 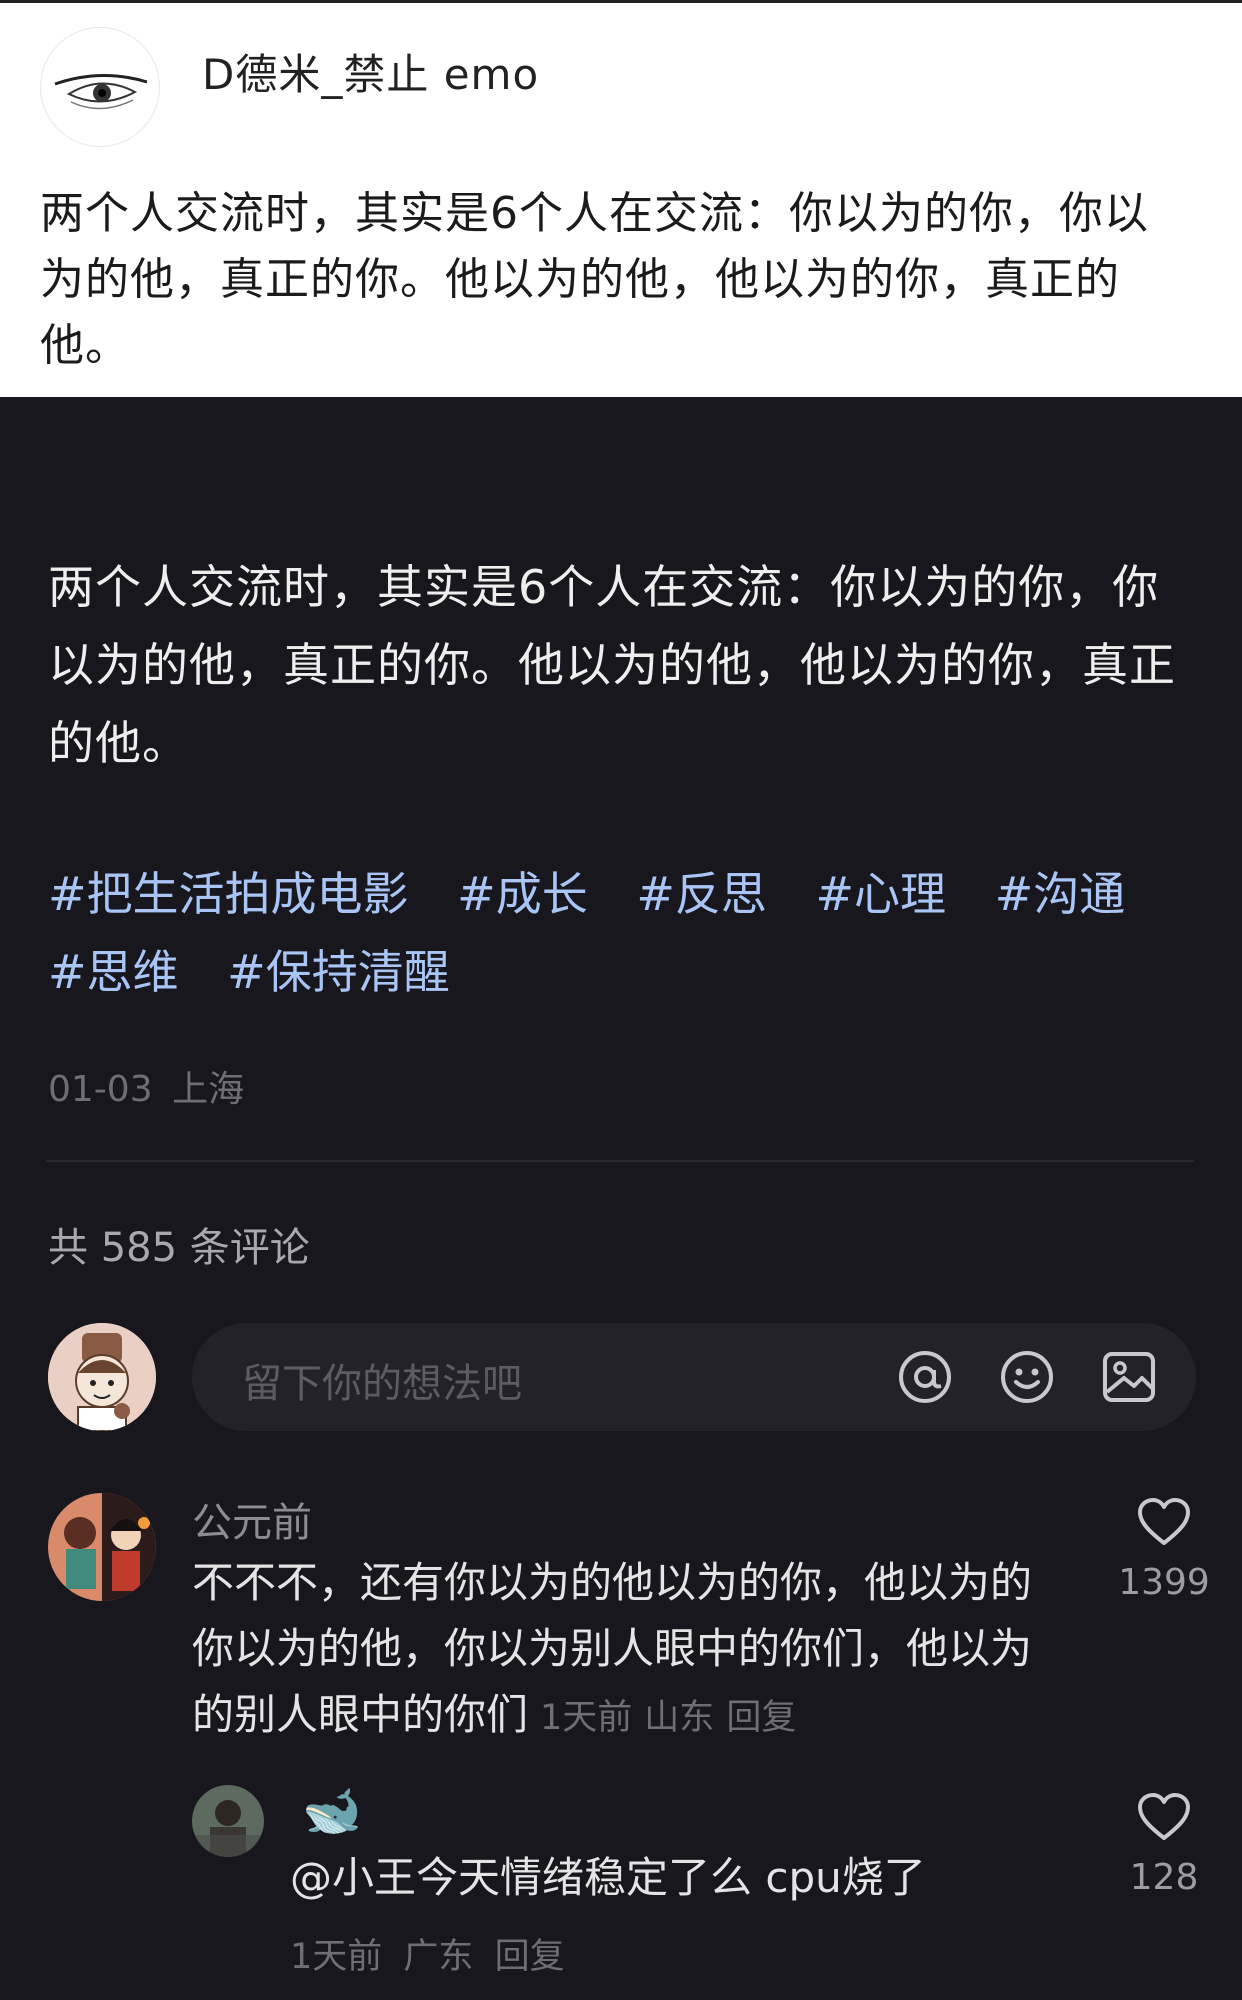 I want to click on reply-meta: 1天前 广东 回复, so click(x=427, y=1953).